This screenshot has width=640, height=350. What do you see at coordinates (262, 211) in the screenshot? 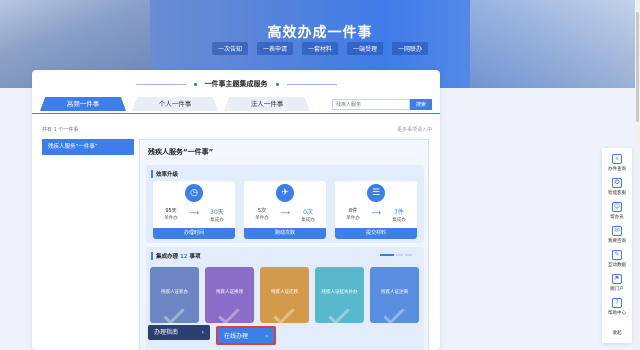
I see `before-value: 5次` at bounding box center [262, 211].